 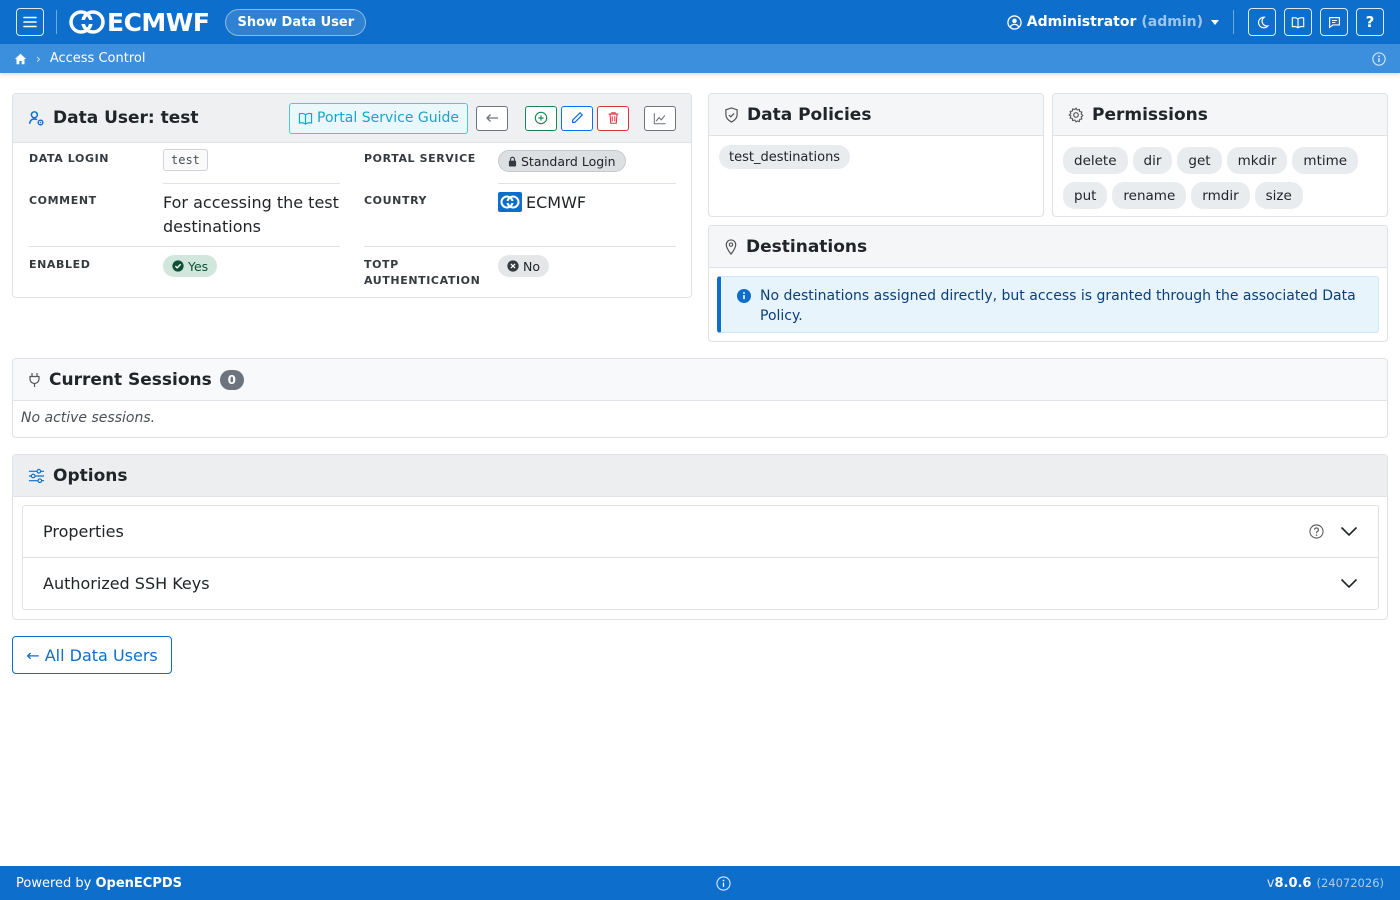 I want to click on all-data-users-button: ← All Data Users, so click(x=92, y=655).